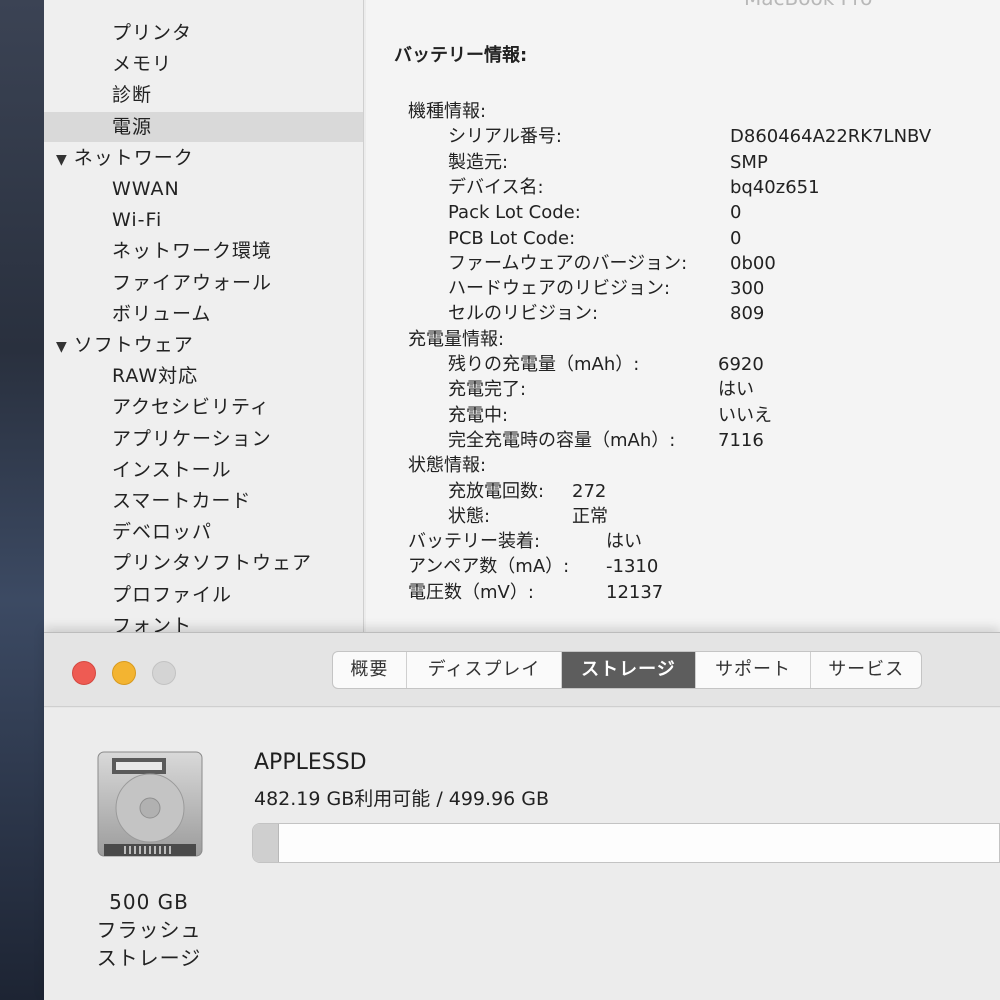  I want to click on drive-caption: 500 GB フラッシュ ストレージ, so click(149, 930).